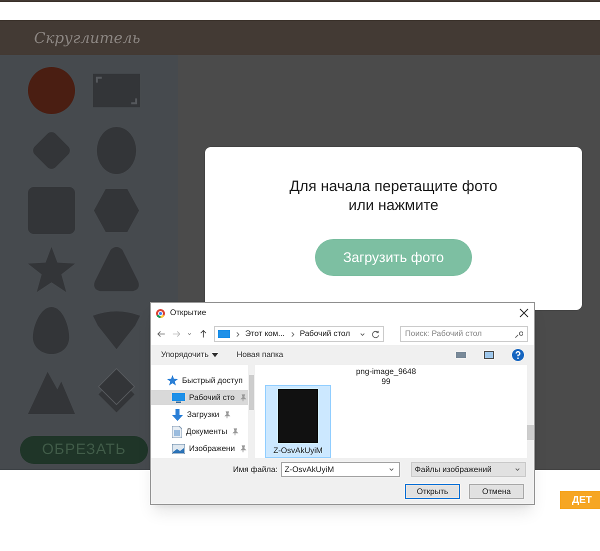  Describe the element at coordinates (325, 334) in the screenshot. I see `breadcrumb-item: Рабочий стол` at that location.